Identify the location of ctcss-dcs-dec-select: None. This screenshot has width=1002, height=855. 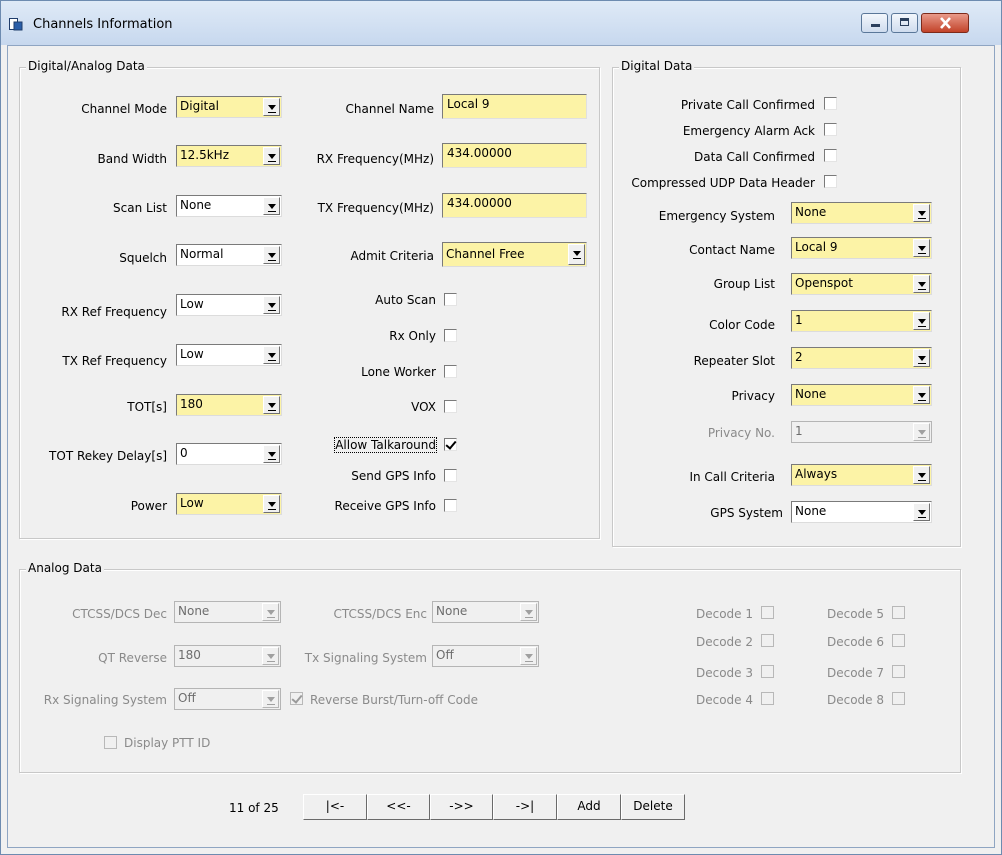
(227, 612).